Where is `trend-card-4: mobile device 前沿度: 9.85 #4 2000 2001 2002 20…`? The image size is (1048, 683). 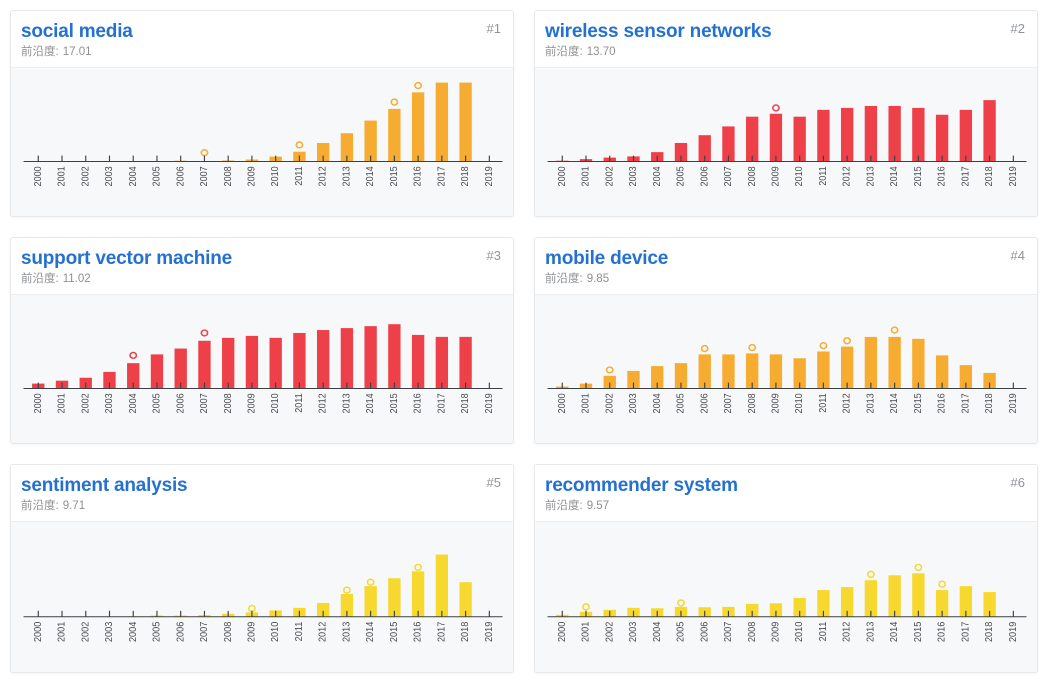
trend-card-4: mobile device 前沿度: 9.85 #4 2000 2001 2002 20… is located at coordinates (786, 340).